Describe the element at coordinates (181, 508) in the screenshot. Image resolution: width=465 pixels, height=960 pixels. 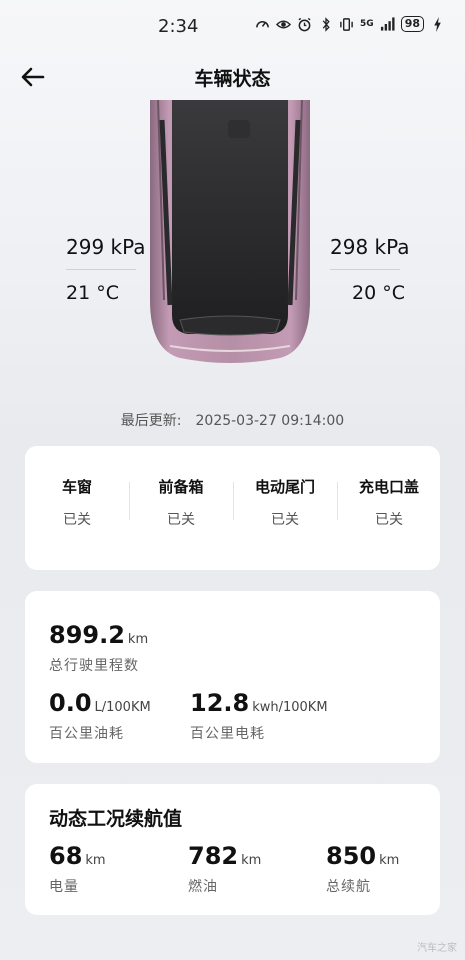
I see `status-item-frunk: 前备箱 已关` at that location.